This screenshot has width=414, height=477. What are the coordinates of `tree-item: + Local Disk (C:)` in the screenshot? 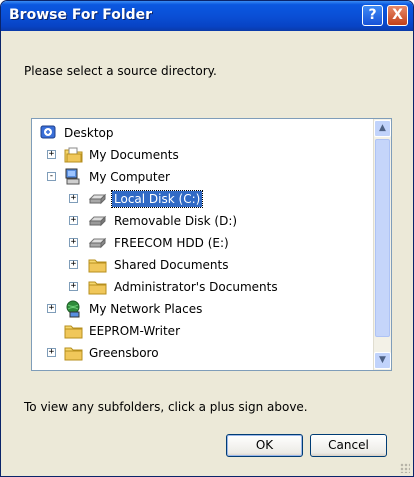 It's located at (202, 200).